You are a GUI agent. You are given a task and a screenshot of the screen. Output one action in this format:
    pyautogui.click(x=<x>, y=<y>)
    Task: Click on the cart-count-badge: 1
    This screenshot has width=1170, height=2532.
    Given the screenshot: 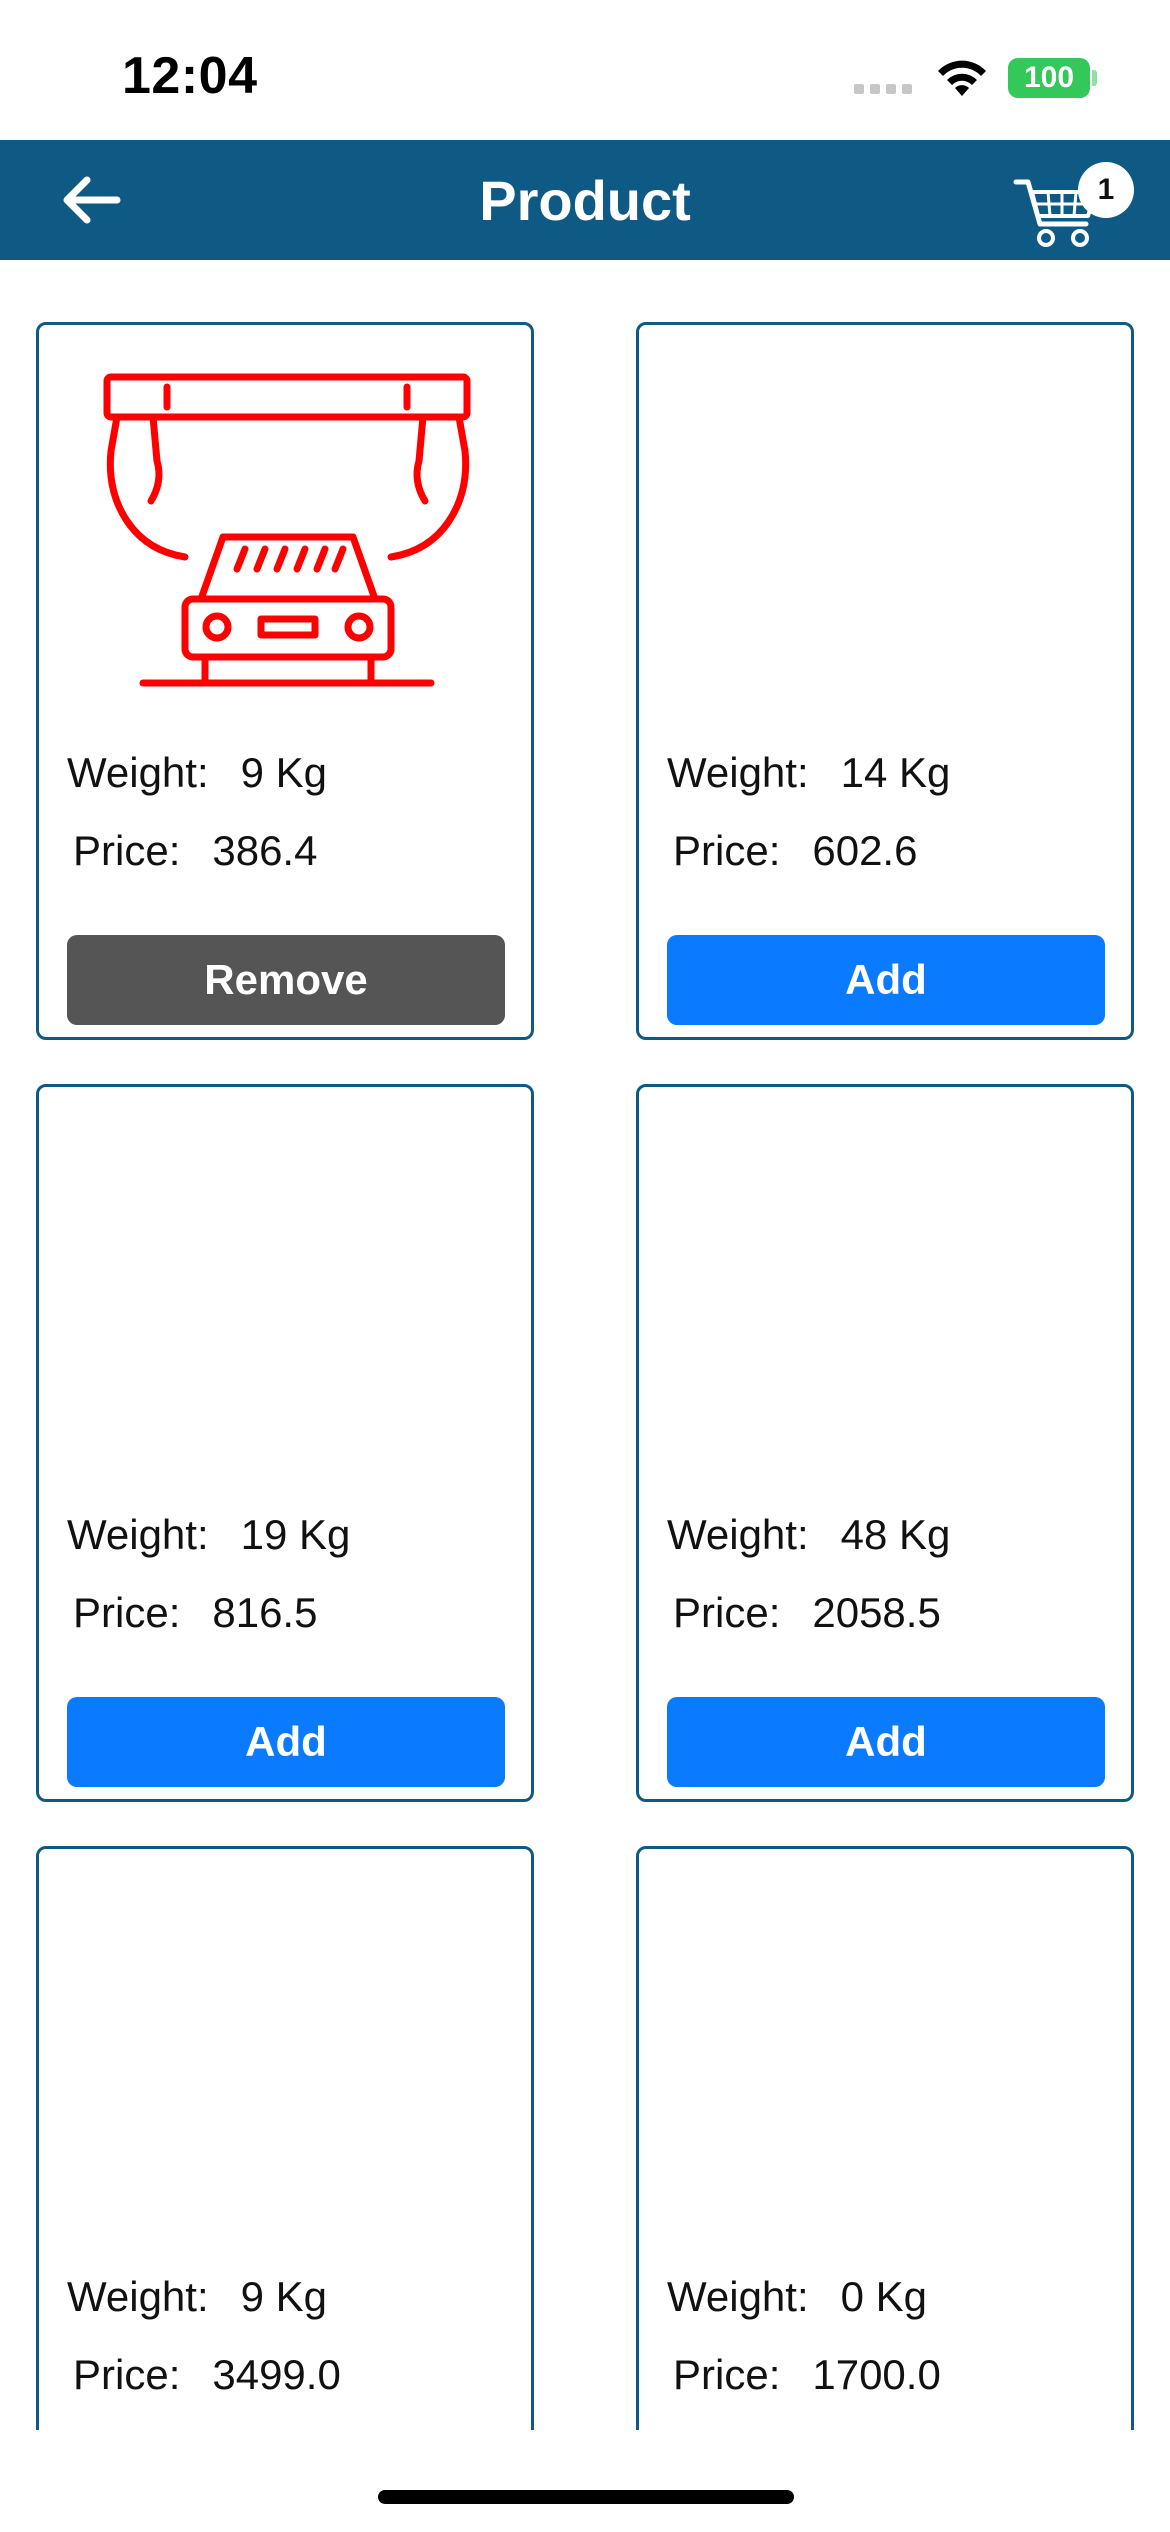 What is the action you would take?
    pyautogui.click(x=1106, y=190)
    